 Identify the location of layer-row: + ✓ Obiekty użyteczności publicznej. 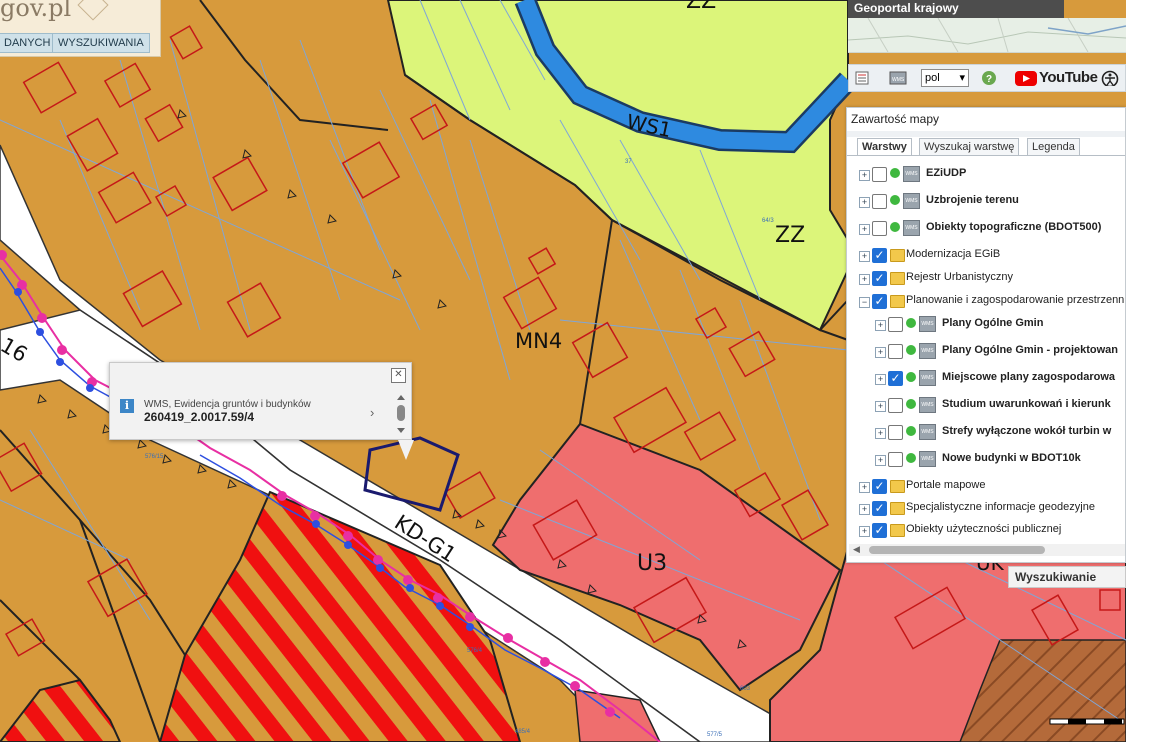
(986, 532).